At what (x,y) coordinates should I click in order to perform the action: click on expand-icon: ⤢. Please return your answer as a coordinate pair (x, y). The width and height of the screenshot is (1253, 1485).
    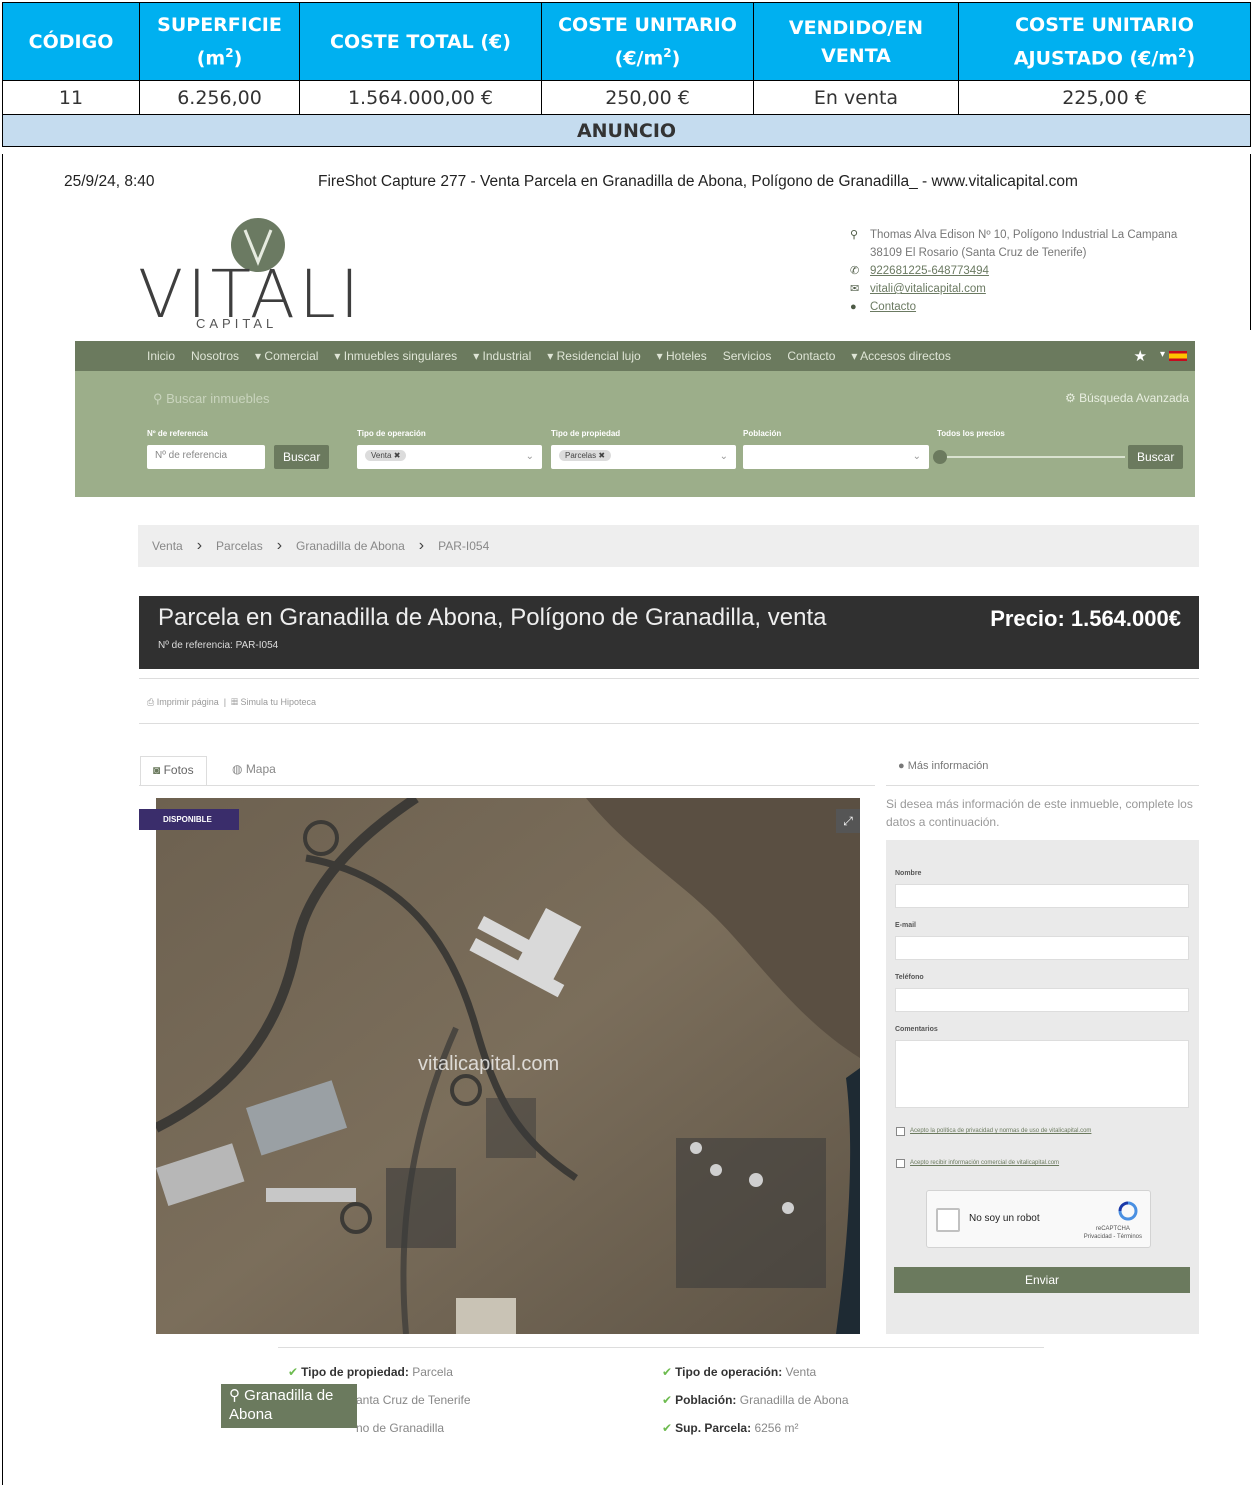
    Looking at the image, I should click on (848, 821).